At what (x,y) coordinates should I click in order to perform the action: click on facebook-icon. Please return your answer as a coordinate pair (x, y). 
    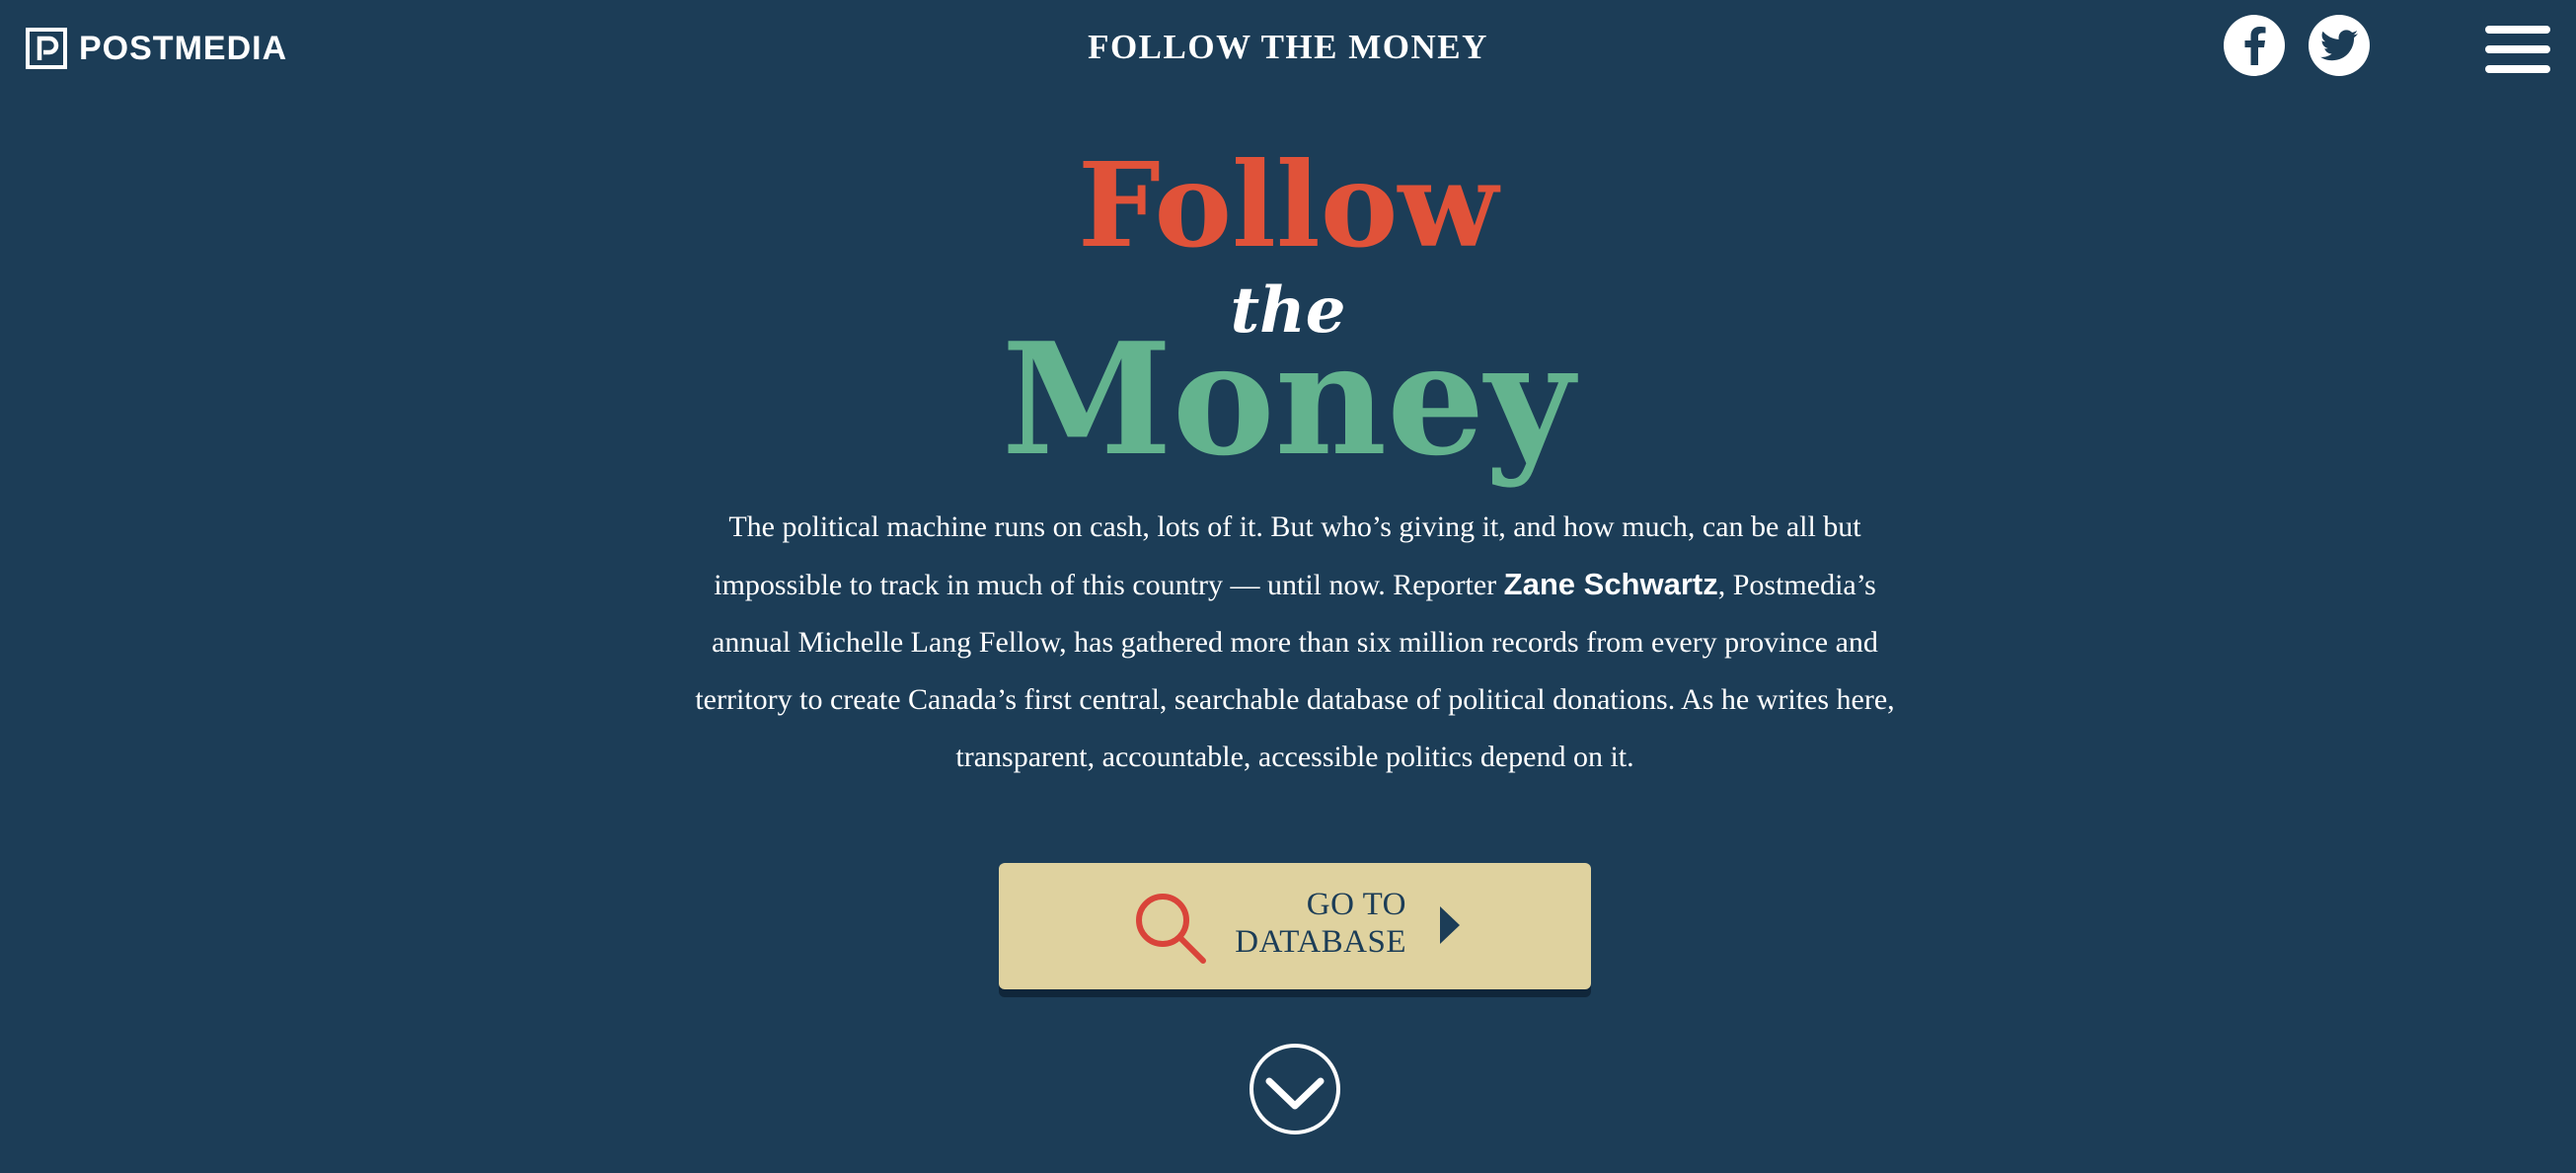
    Looking at the image, I should click on (2255, 46).